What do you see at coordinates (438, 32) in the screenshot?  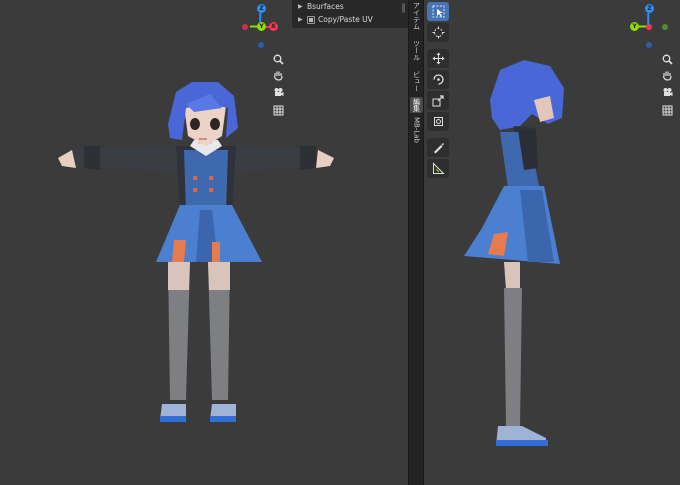 I see `cursor-icon` at bounding box center [438, 32].